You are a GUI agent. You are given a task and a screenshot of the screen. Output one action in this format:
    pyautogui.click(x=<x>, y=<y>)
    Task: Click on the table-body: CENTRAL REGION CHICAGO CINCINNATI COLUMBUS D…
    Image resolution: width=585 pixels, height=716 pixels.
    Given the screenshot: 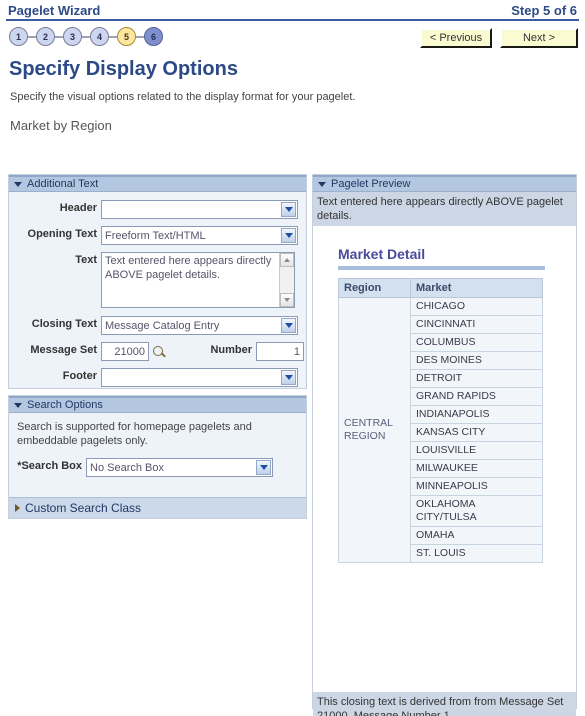 What is the action you would take?
    pyautogui.click(x=440, y=430)
    